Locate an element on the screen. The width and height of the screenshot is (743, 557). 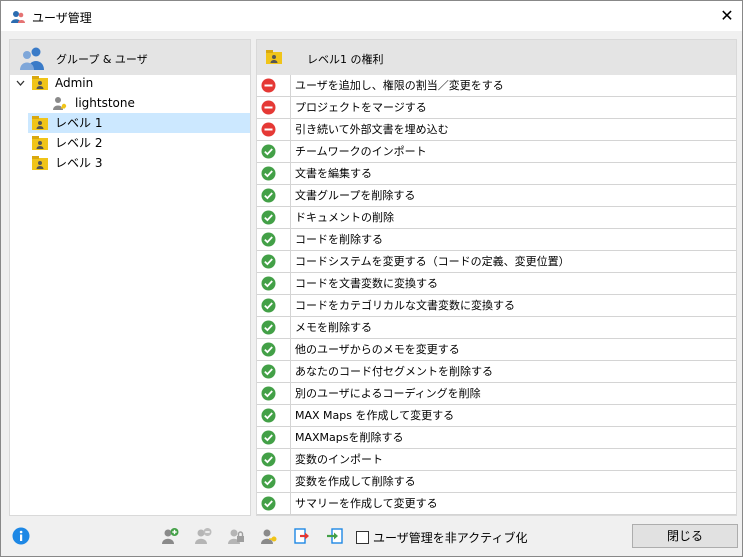
right-label: プロジェクトをマージする is located at coordinates (361, 107).